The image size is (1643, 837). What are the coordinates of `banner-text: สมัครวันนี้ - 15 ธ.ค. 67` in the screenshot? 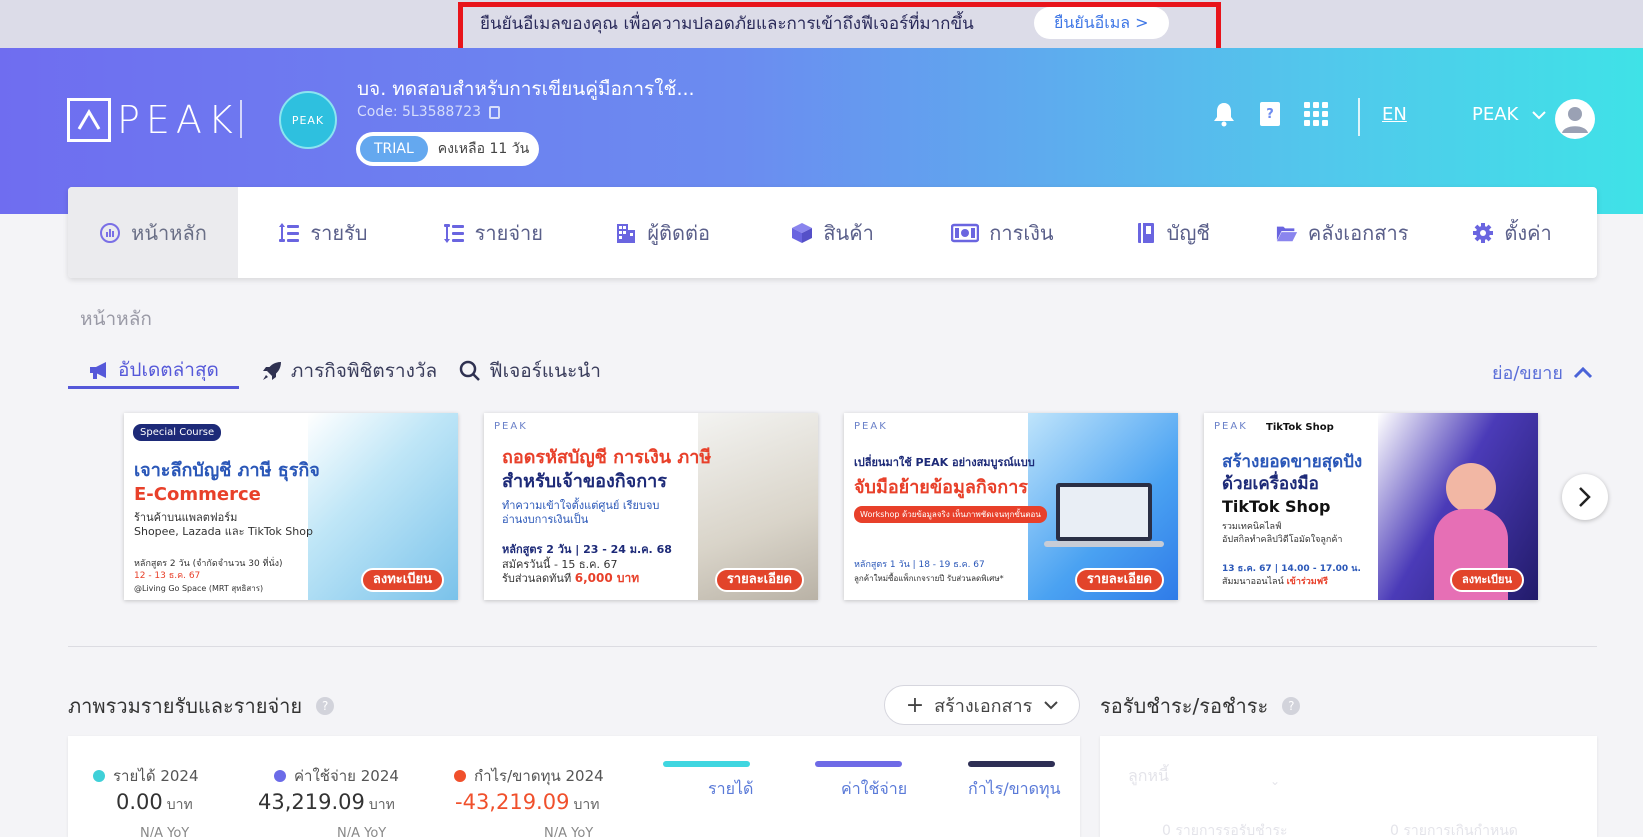 It's located at (560, 564).